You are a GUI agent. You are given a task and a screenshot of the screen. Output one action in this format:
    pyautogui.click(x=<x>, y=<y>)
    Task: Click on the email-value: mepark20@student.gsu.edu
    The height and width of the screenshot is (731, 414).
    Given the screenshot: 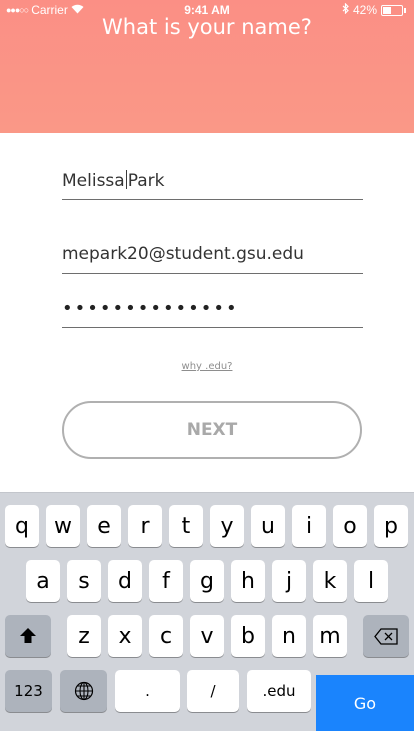 What is the action you would take?
    pyautogui.click(x=183, y=254)
    